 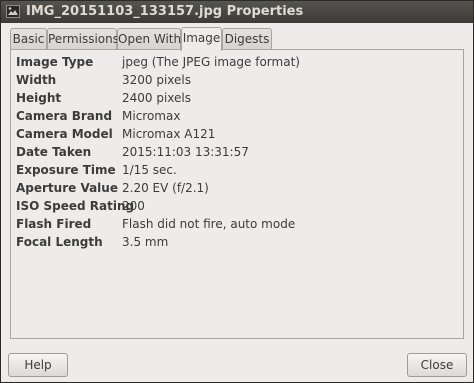 What do you see at coordinates (39, 98) in the screenshot?
I see `property-label: Height` at bounding box center [39, 98].